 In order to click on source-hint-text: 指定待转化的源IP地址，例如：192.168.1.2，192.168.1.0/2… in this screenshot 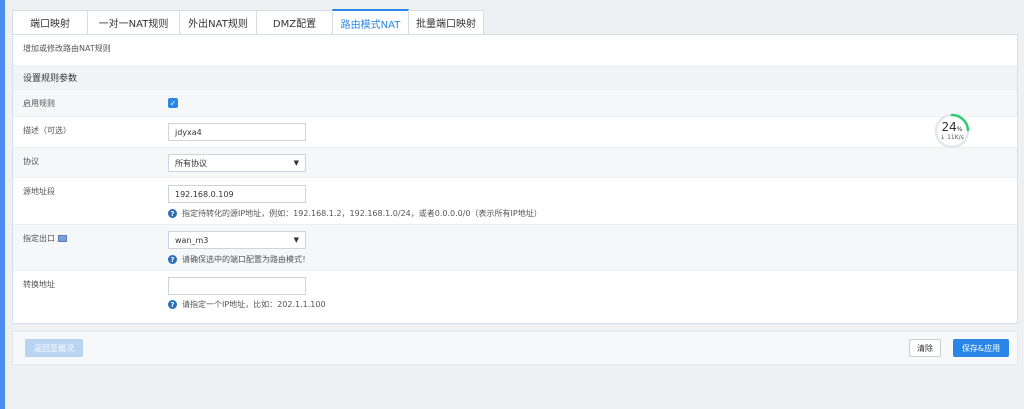, I will do `click(362, 213)`.